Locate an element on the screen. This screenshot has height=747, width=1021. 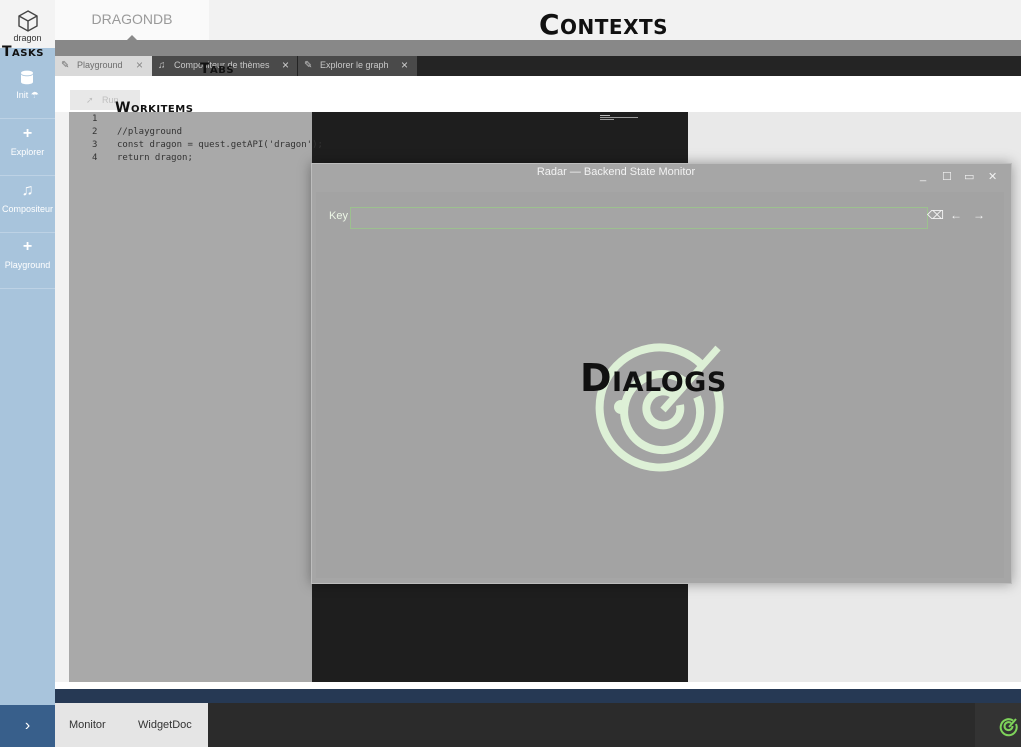
dialogs-overlay-label: Dialogs is located at coordinates (653, 378).